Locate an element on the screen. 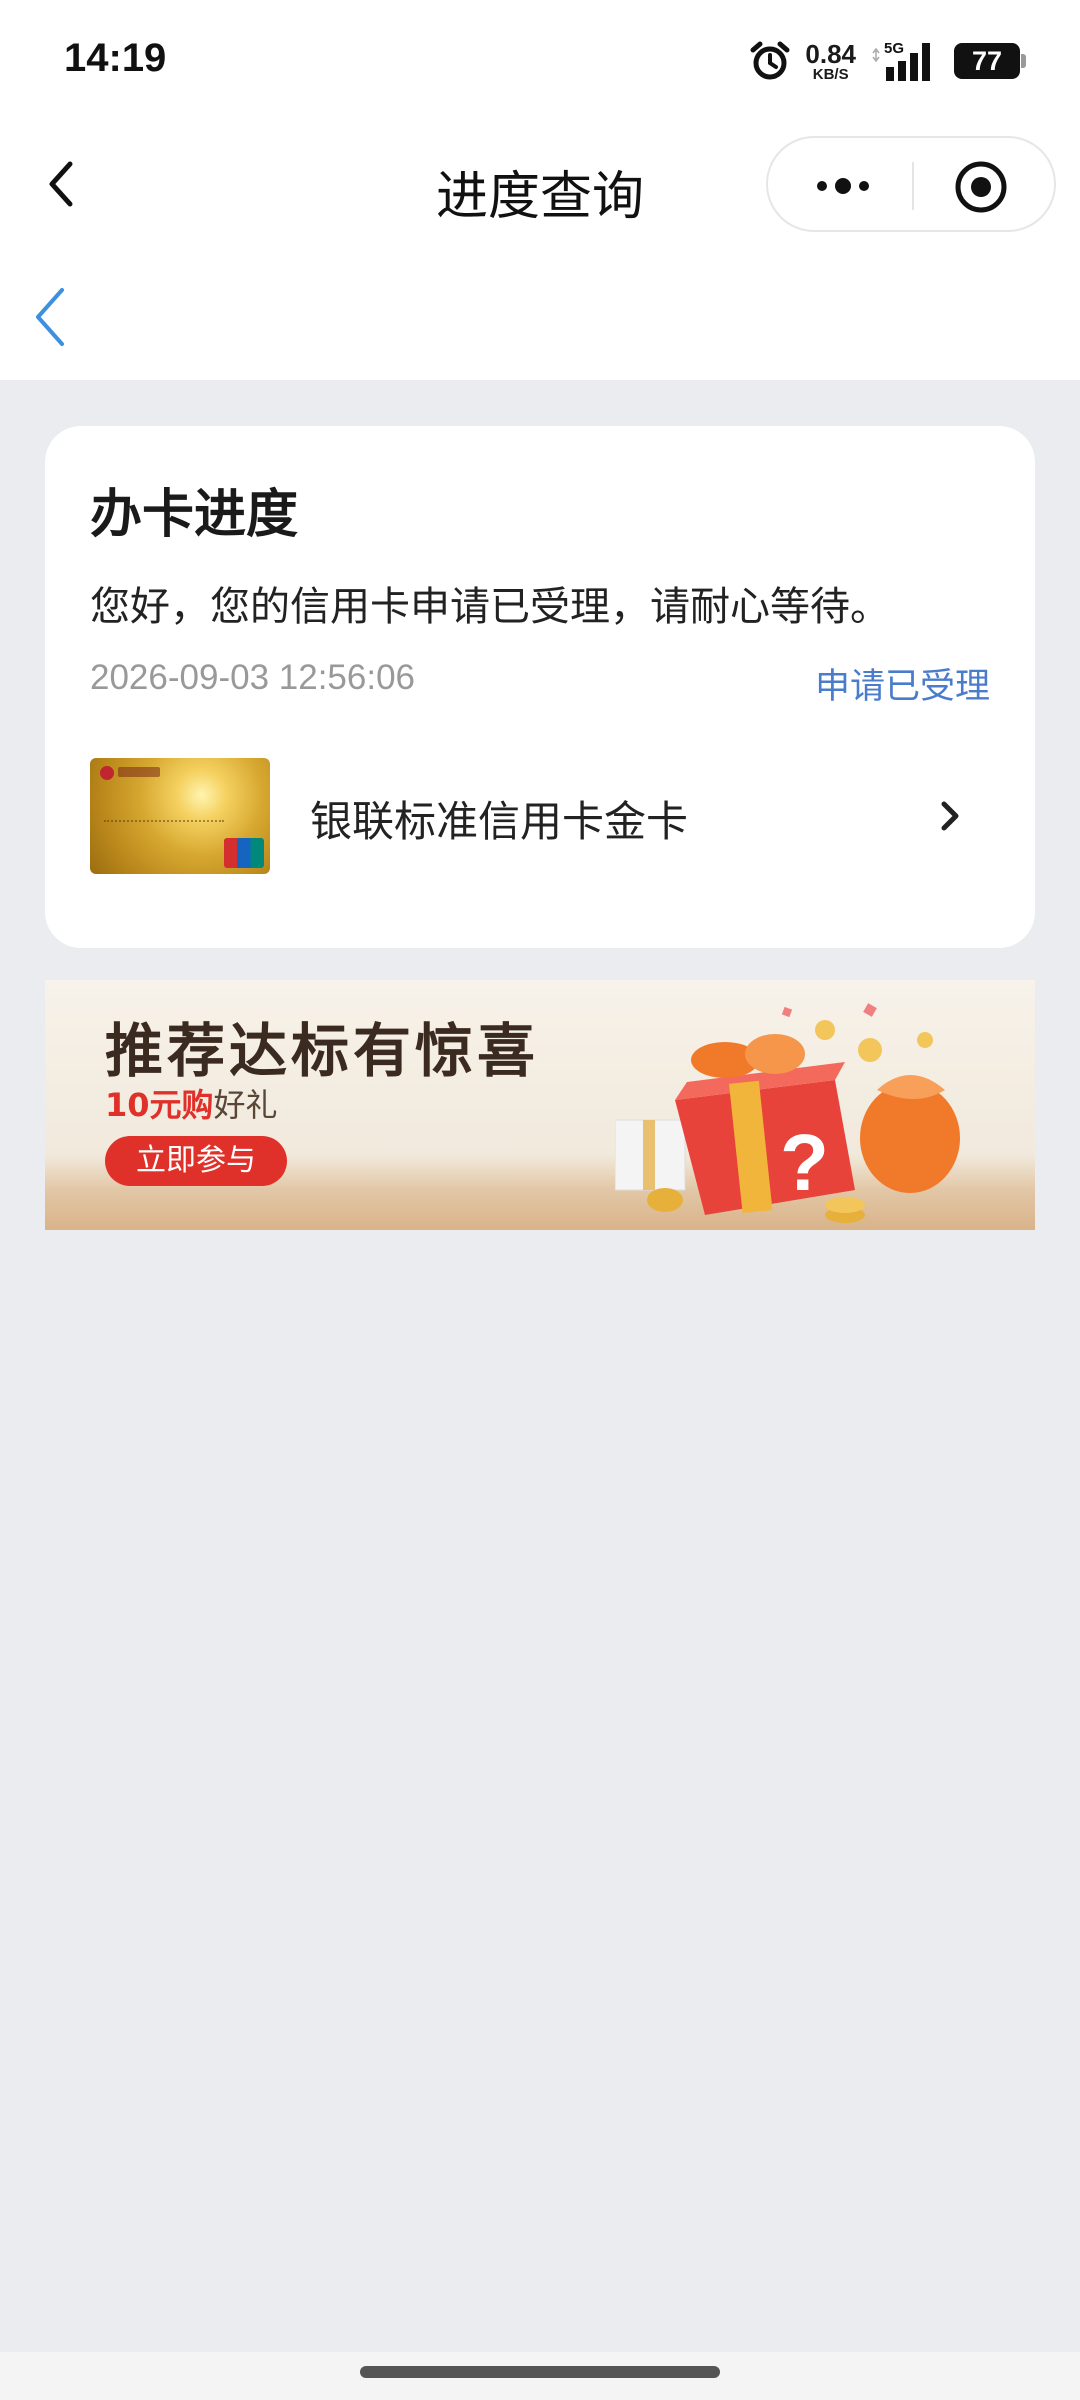 The width and height of the screenshot is (1080, 2400). home-indicator is located at coordinates (540, 2372).